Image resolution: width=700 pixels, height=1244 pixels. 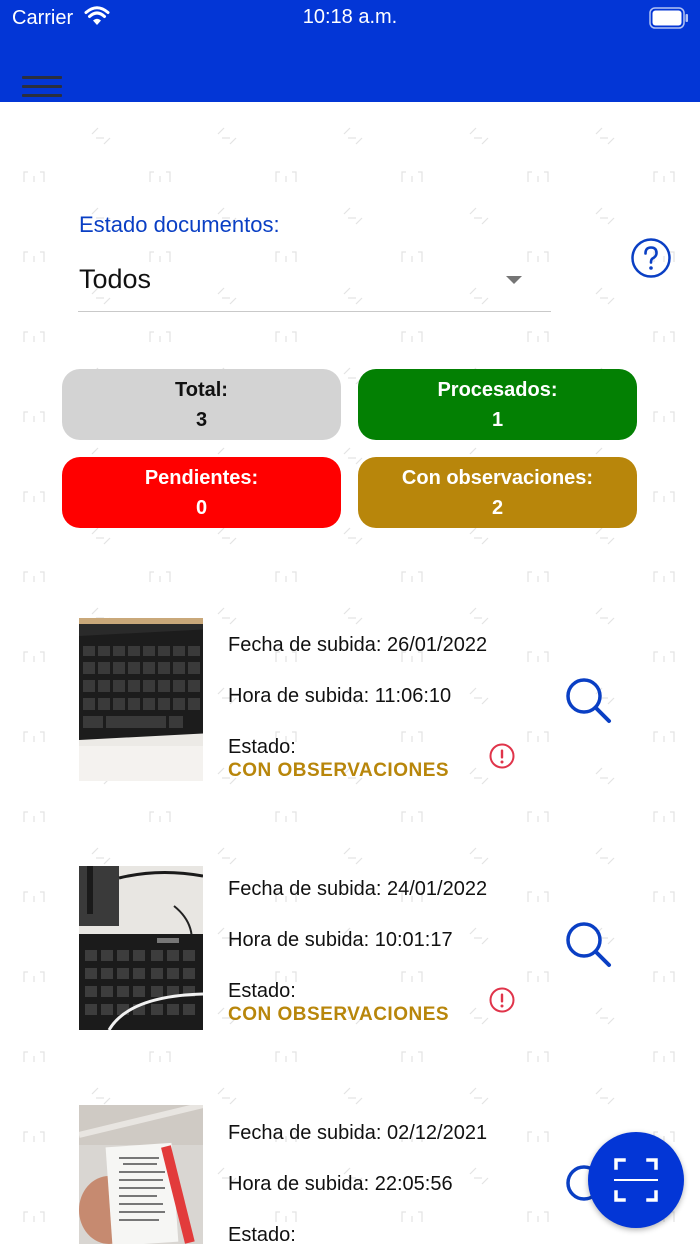 I want to click on app-header: Carrier 10:18 a.m., so click(x=350, y=51).